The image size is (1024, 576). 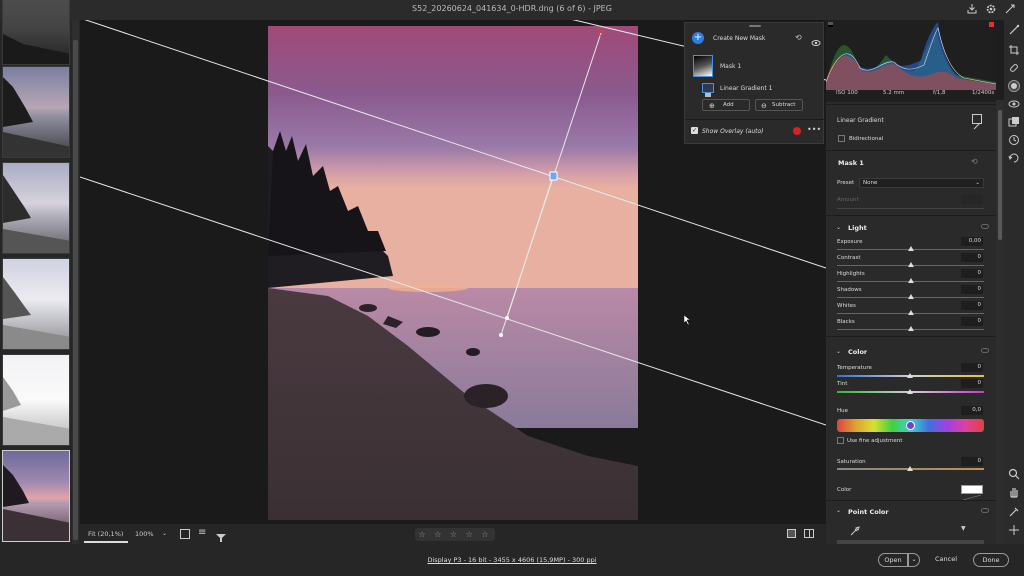 I want to click on point-color-section-title: Point Color, so click(x=868, y=512).